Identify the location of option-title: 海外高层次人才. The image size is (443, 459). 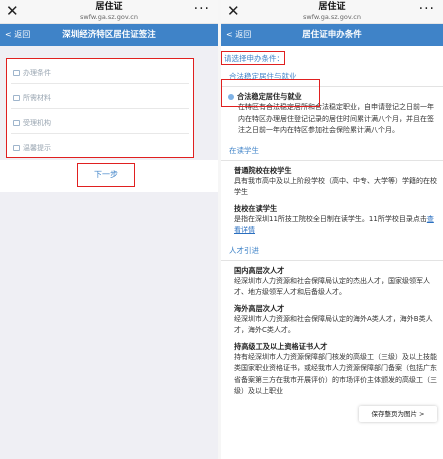
(259, 308).